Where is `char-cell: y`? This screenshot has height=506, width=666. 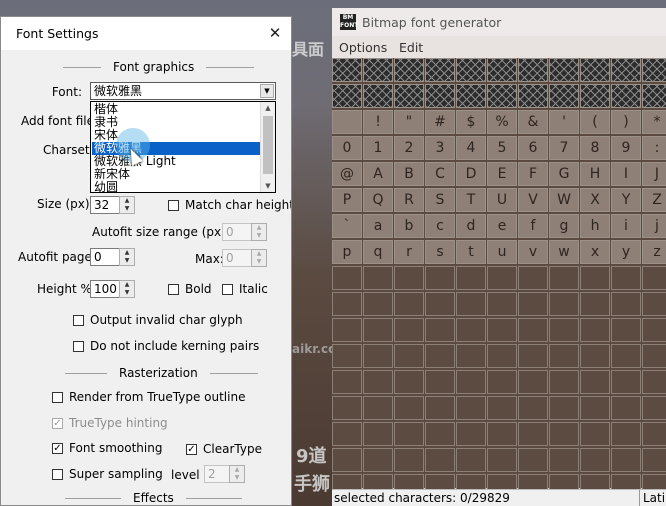 char-cell: y is located at coordinates (626, 252).